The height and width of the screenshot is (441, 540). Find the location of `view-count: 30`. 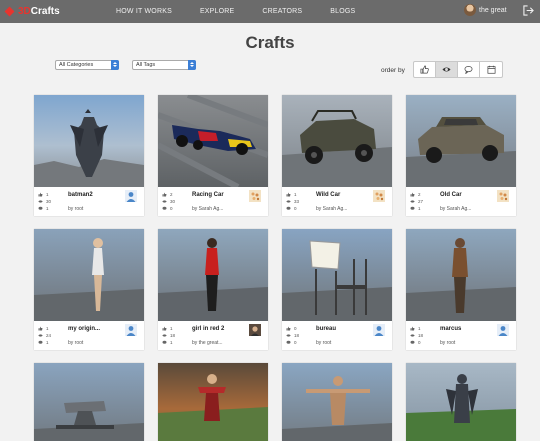

view-count: 30 is located at coordinates (173, 201).